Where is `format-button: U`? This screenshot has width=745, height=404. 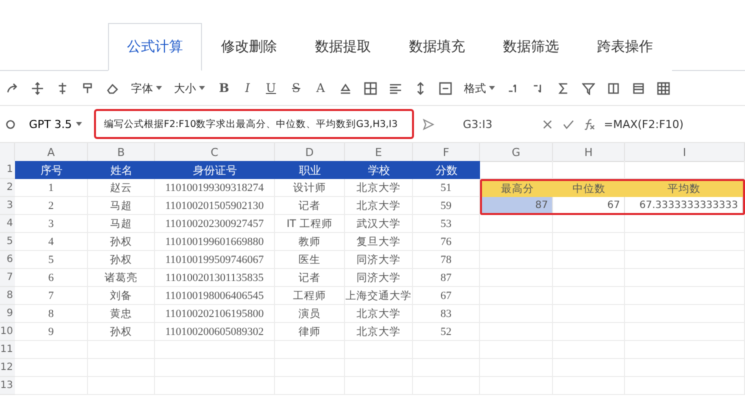 format-button: U is located at coordinates (271, 88).